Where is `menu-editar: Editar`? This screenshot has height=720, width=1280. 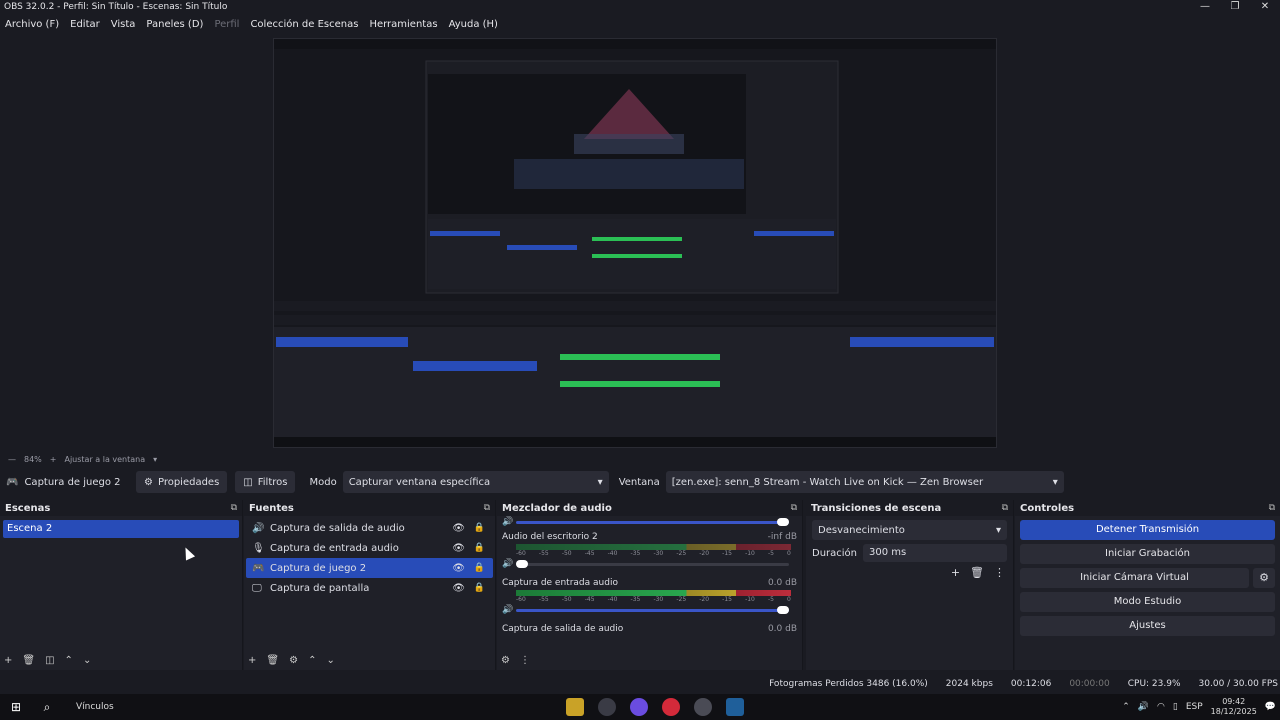 menu-editar: Editar is located at coordinates (85, 24).